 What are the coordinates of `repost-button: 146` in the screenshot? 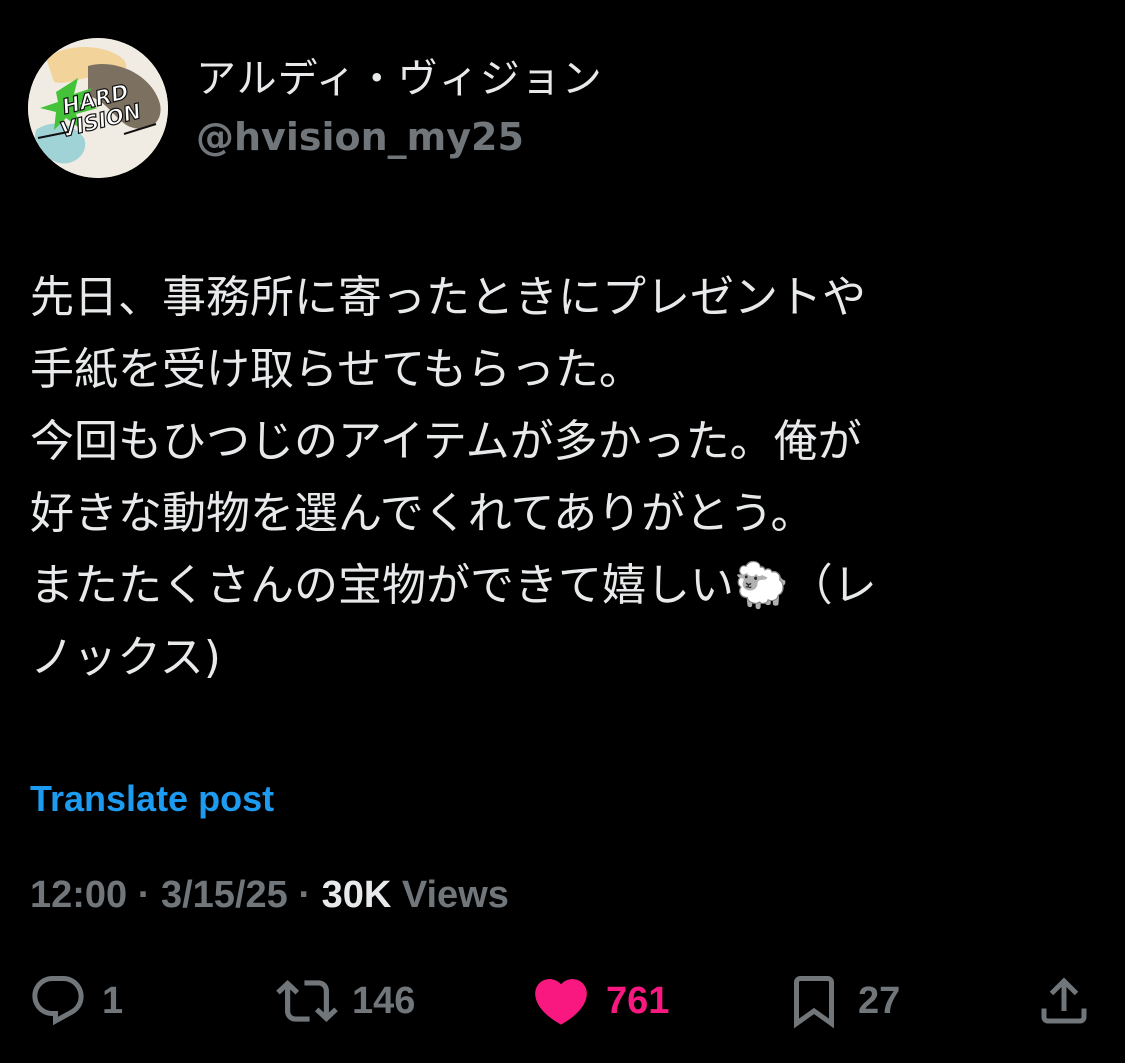 It's located at (345, 1001).